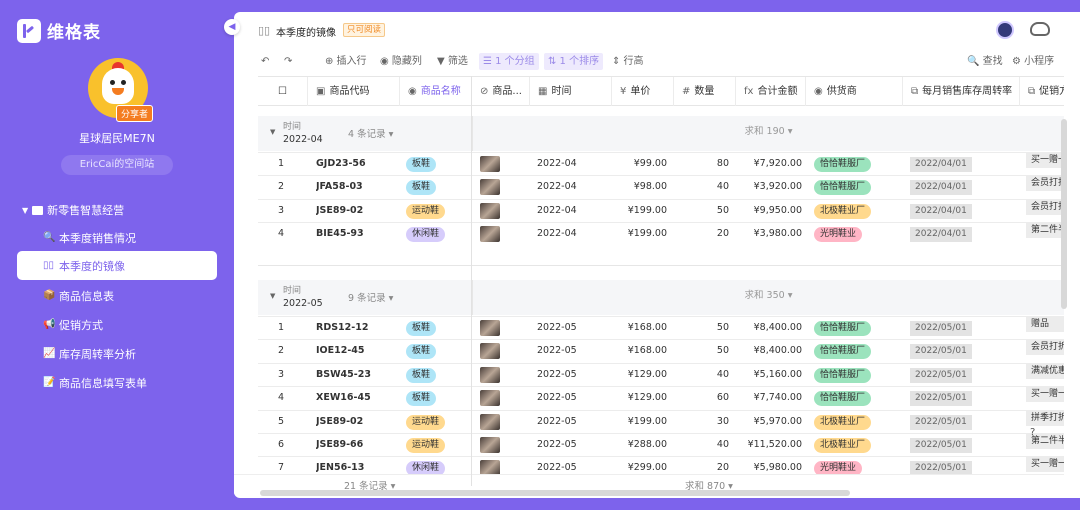  What do you see at coordinates (356, 328) in the screenshot?
I see `cell-code: RDS12-12` at bounding box center [356, 328].